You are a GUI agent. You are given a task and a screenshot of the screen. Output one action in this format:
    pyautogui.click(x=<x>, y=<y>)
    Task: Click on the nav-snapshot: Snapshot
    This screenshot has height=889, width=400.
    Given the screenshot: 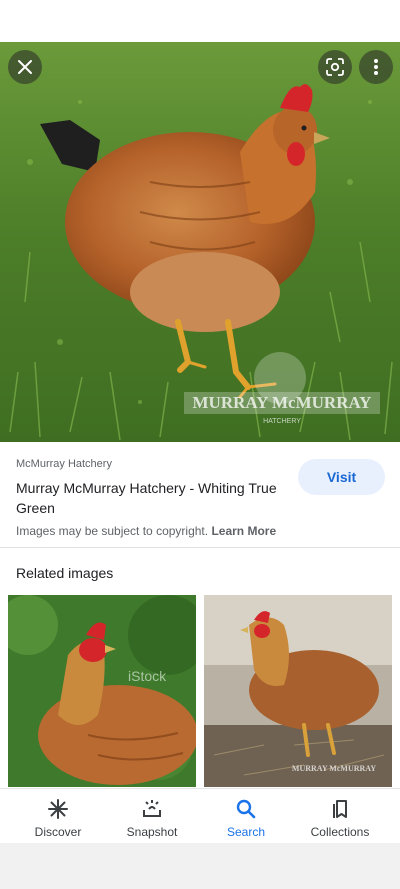 What is the action you would take?
    pyautogui.click(x=152, y=816)
    